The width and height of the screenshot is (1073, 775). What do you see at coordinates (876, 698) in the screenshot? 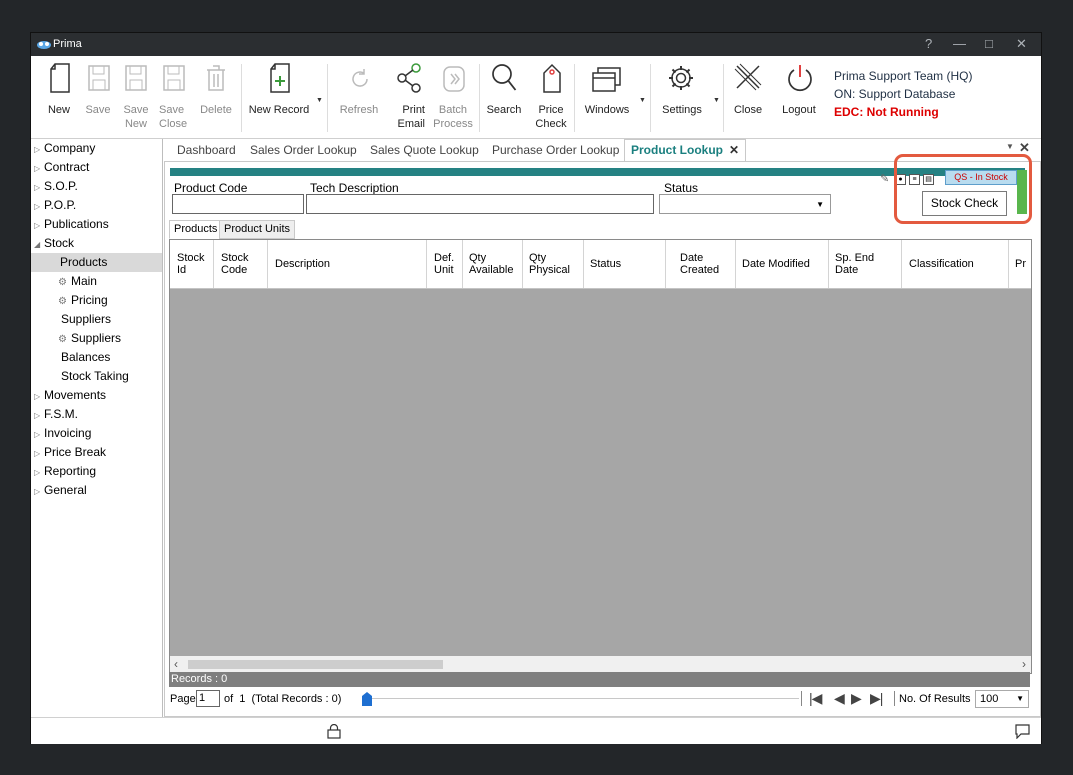
I see `last-page-icon: ▶|` at bounding box center [876, 698].